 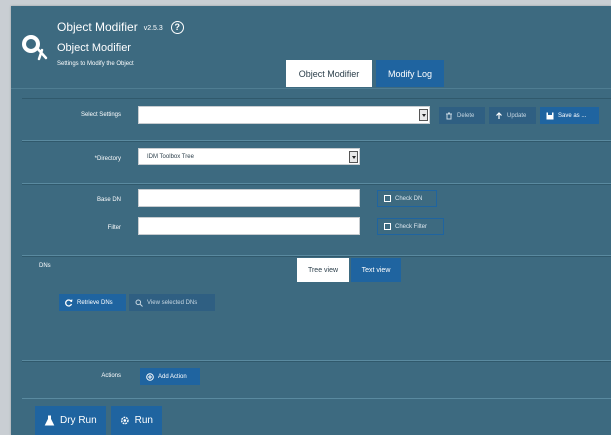 What do you see at coordinates (139, 303) in the screenshot?
I see `search-icon` at bounding box center [139, 303].